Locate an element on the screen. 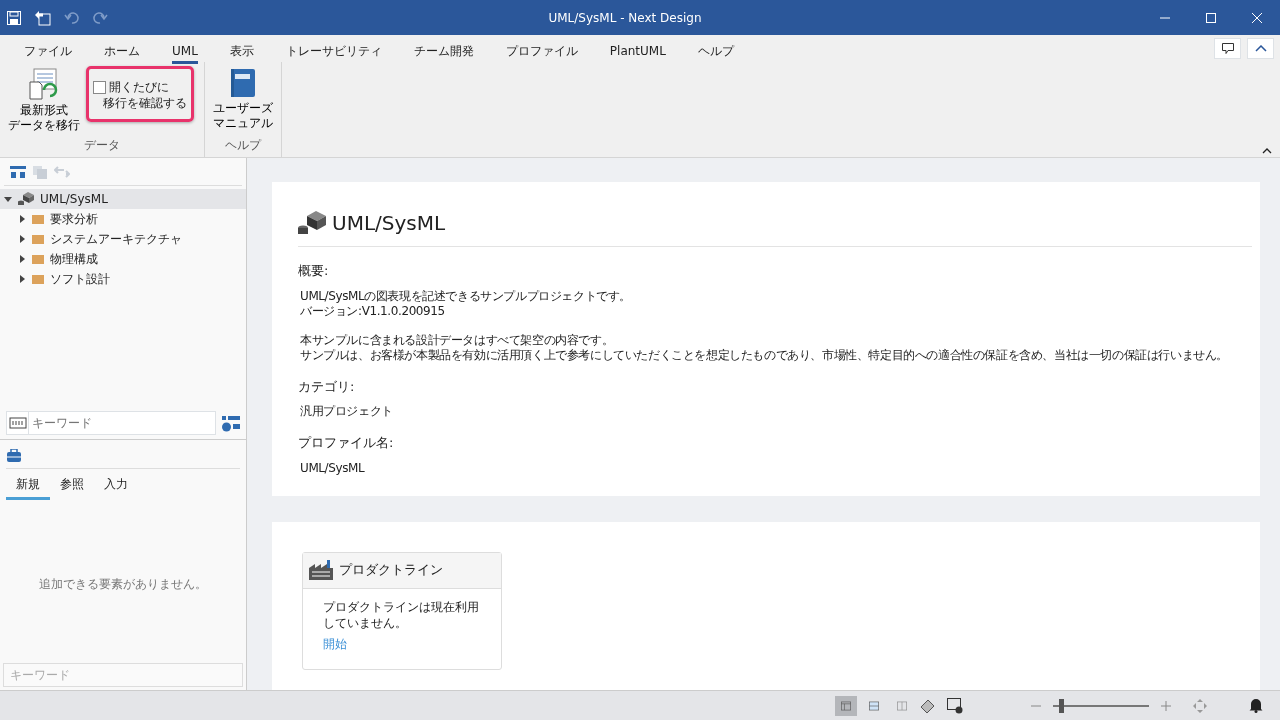 The height and width of the screenshot is (720, 1280). text-field-icon is located at coordinates (17, 423).